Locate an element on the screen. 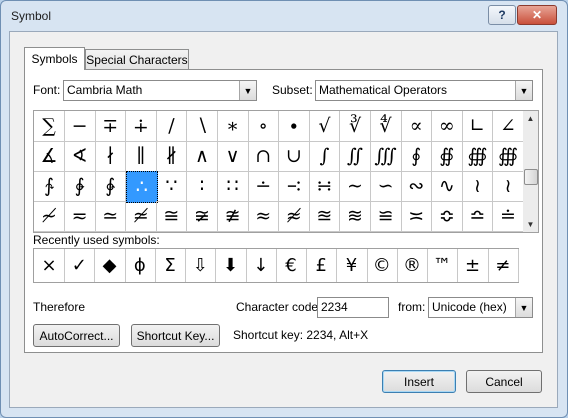  symbol-cell: ∮ is located at coordinates (417, 156).